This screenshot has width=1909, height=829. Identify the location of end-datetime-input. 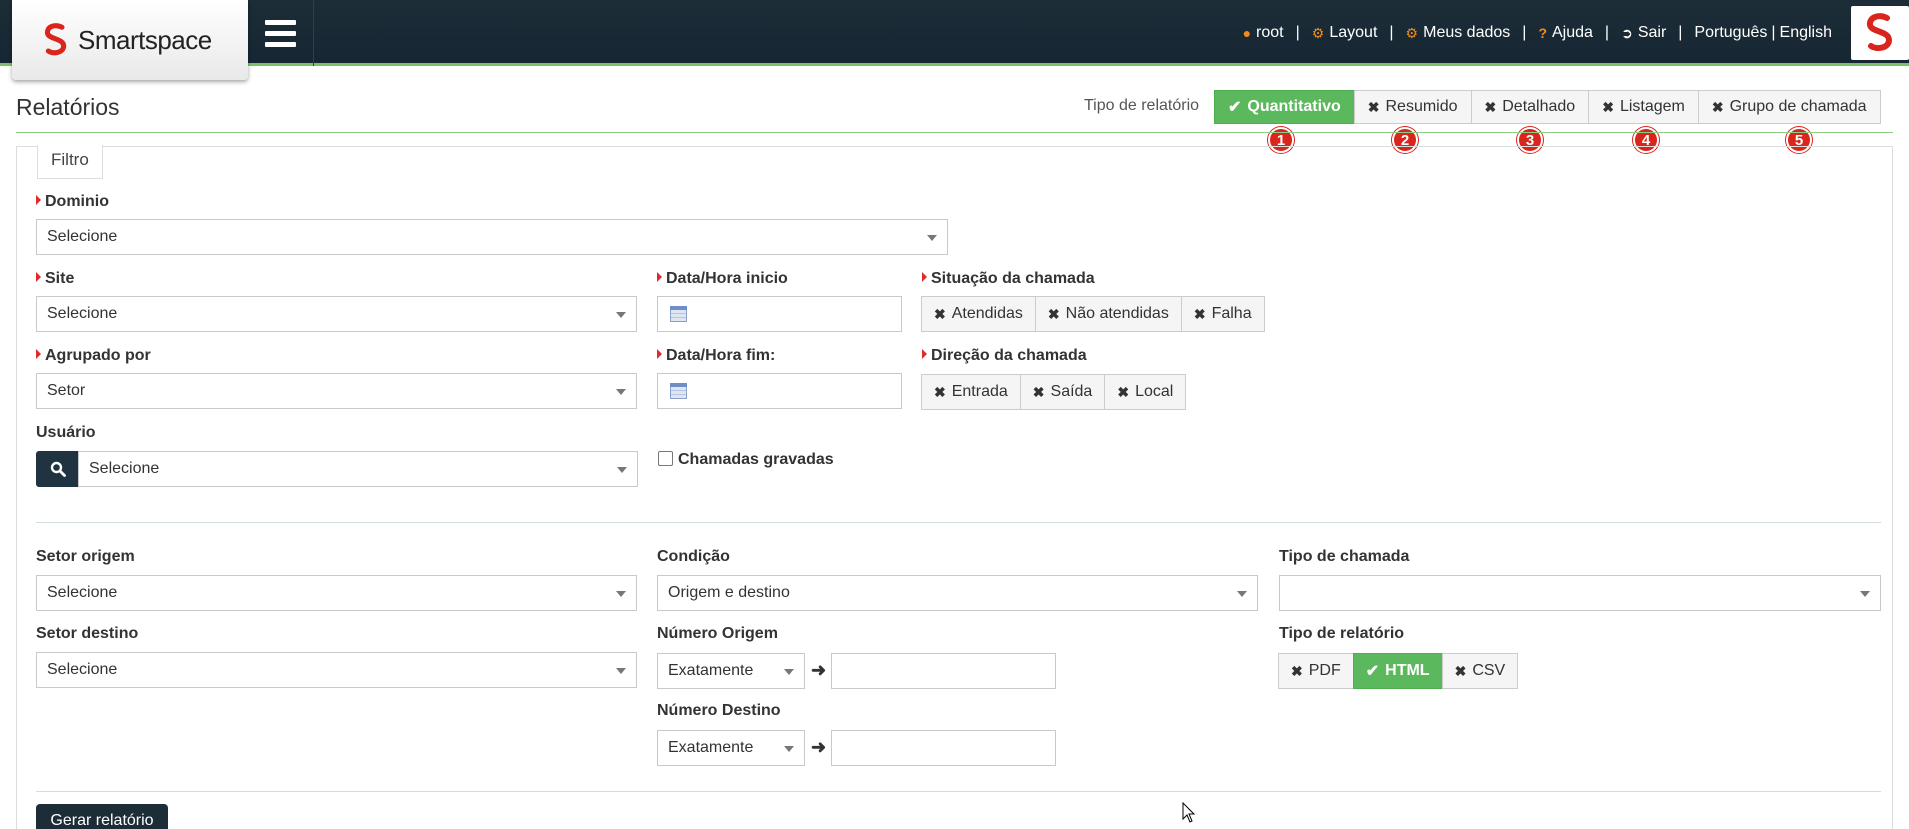
(779, 391).